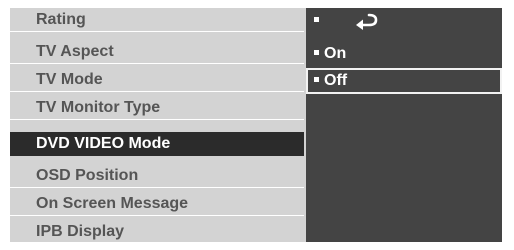  Describe the element at coordinates (404, 81) in the screenshot. I see `option-off: Off` at that location.